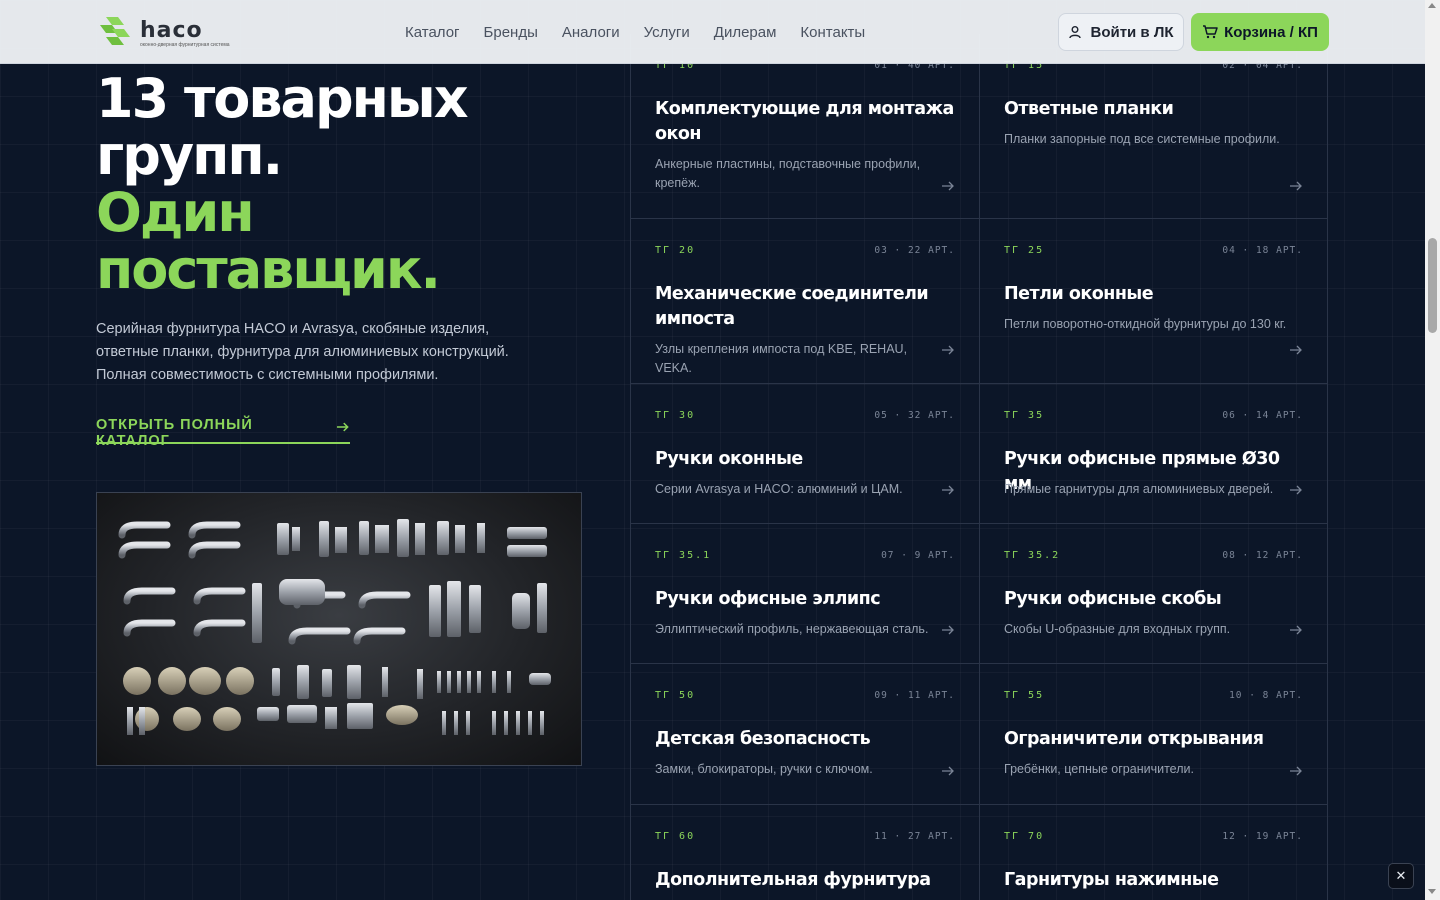 This screenshot has height=900, width=1440. I want to click on product-title: Ручки офисные скобы, so click(1113, 599).